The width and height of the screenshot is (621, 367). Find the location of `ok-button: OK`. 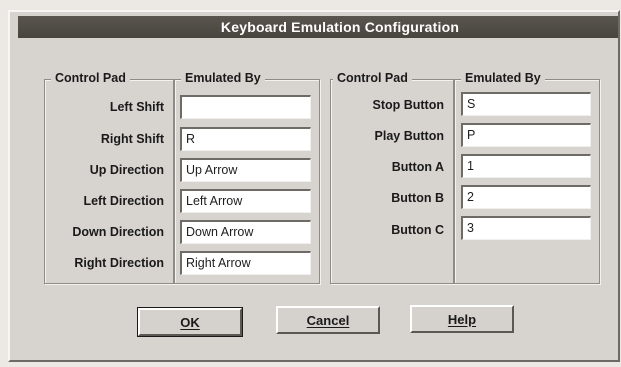

ok-button: OK is located at coordinates (190, 322).